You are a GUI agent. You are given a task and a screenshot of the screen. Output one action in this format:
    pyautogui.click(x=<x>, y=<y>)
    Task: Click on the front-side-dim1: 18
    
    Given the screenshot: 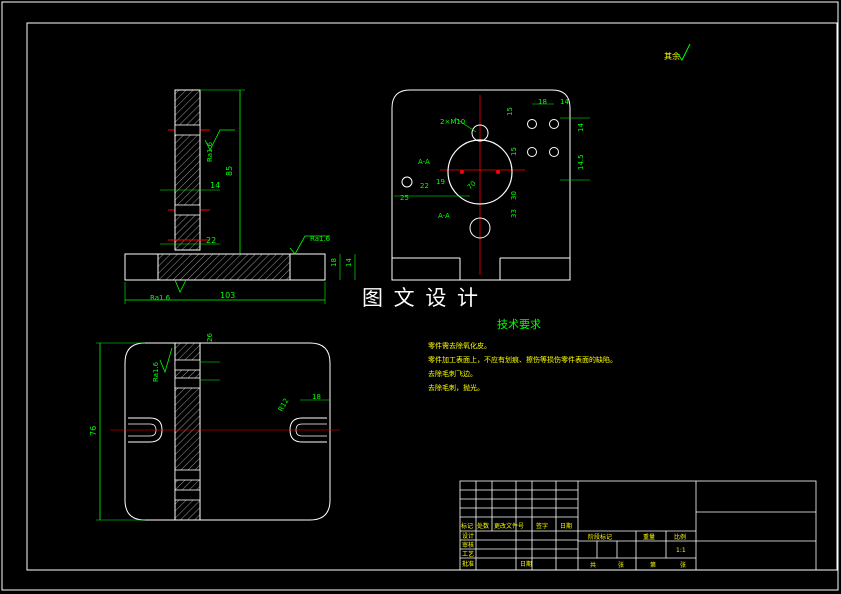 What is the action you would take?
    pyautogui.click(x=334, y=262)
    